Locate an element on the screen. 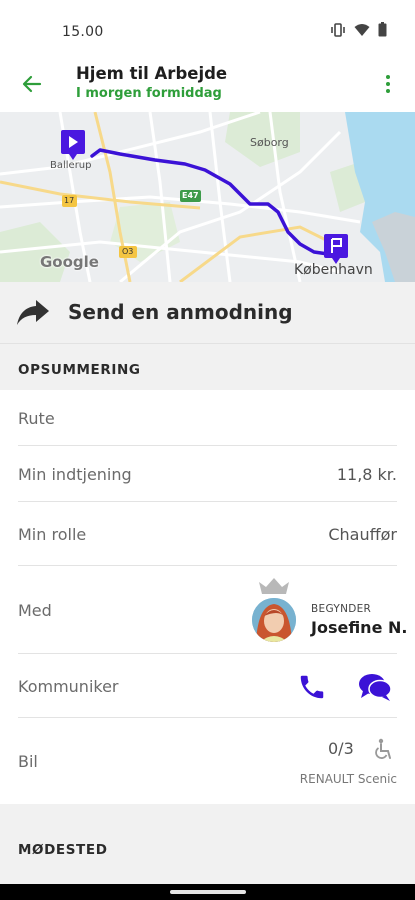 The image size is (415, 900). car-seats: 0/3 is located at coordinates (341, 748).